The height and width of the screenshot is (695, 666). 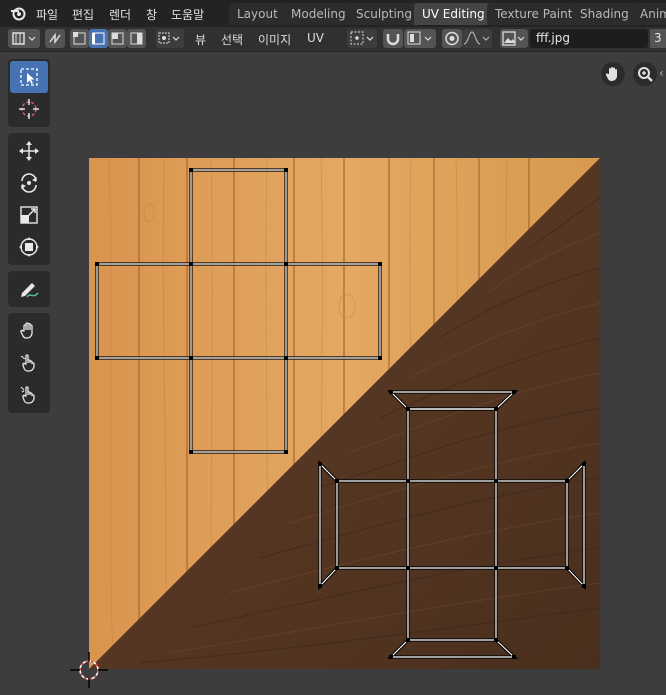 What do you see at coordinates (318, 14) in the screenshot?
I see `tab-modeling: Modeling` at bounding box center [318, 14].